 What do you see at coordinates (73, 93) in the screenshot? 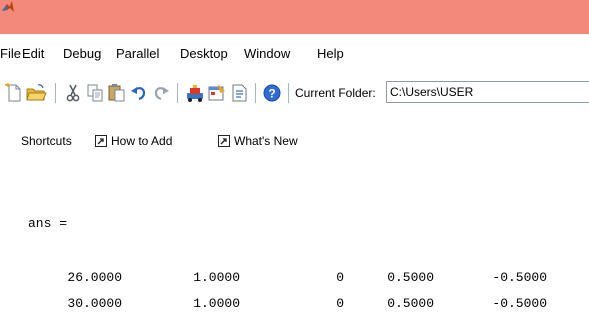
I see `cut-icon` at bounding box center [73, 93].